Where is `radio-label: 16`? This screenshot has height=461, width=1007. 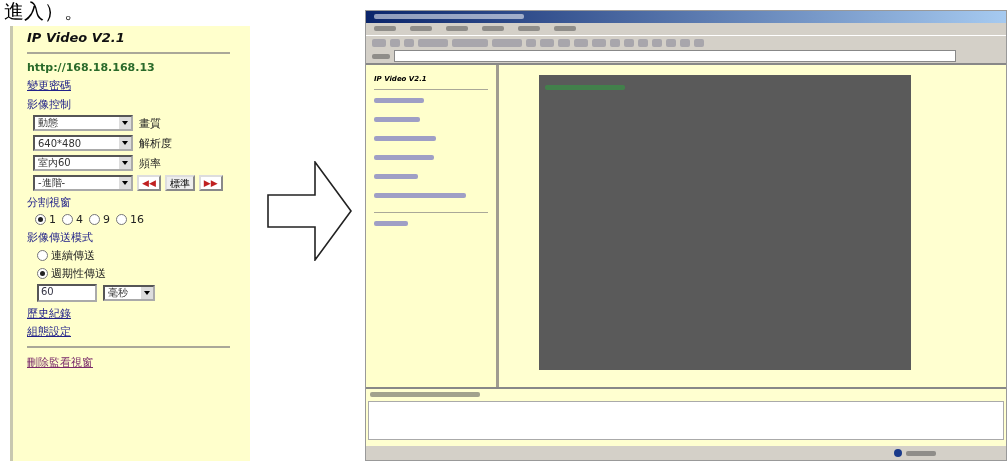 radio-label: 16 is located at coordinates (137, 219).